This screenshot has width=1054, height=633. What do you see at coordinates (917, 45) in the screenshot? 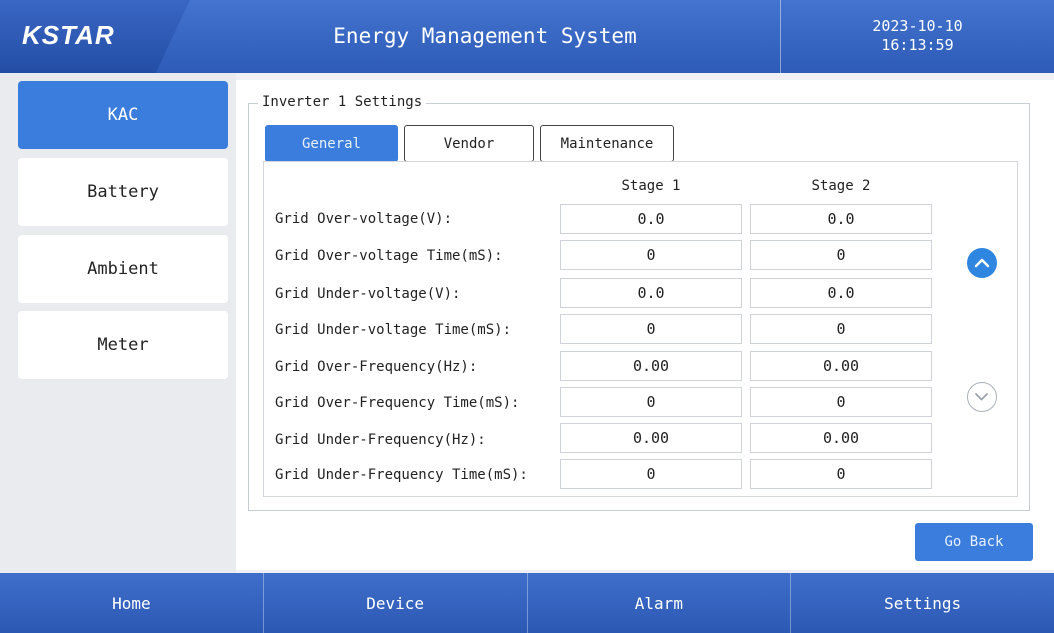
I see `clock-time: 16:13:59` at bounding box center [917, 45].